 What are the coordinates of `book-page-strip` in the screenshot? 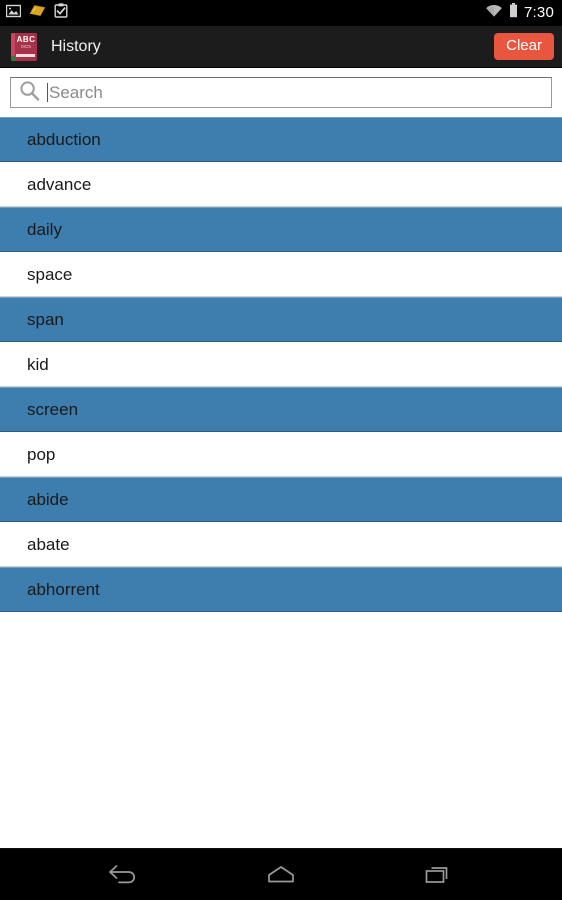 It's located at (25, 55).